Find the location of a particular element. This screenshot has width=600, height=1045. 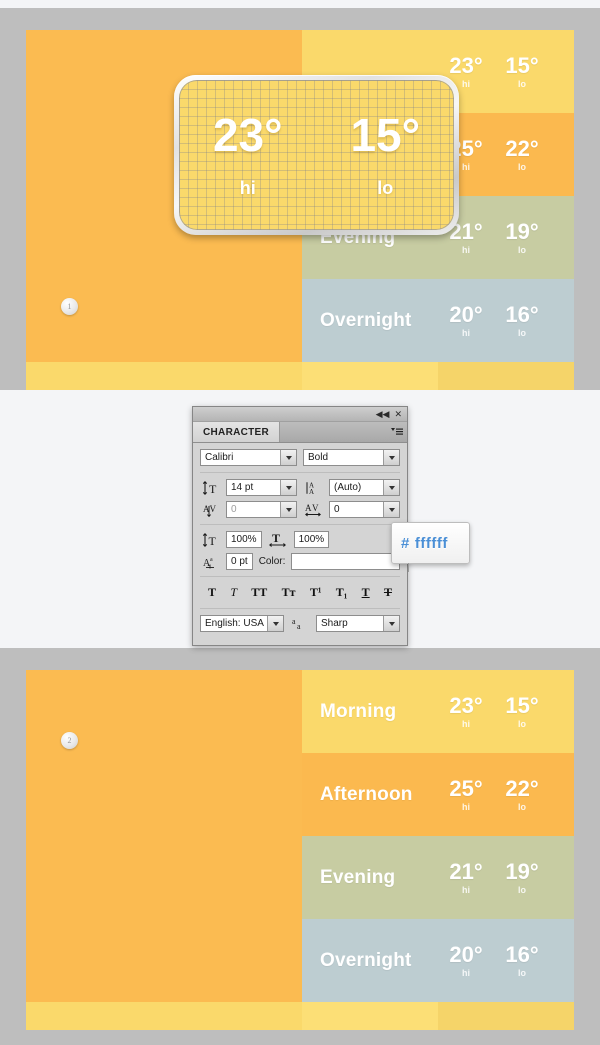

tab-character-label: CHARACTER is located at coordinates (236, 432).